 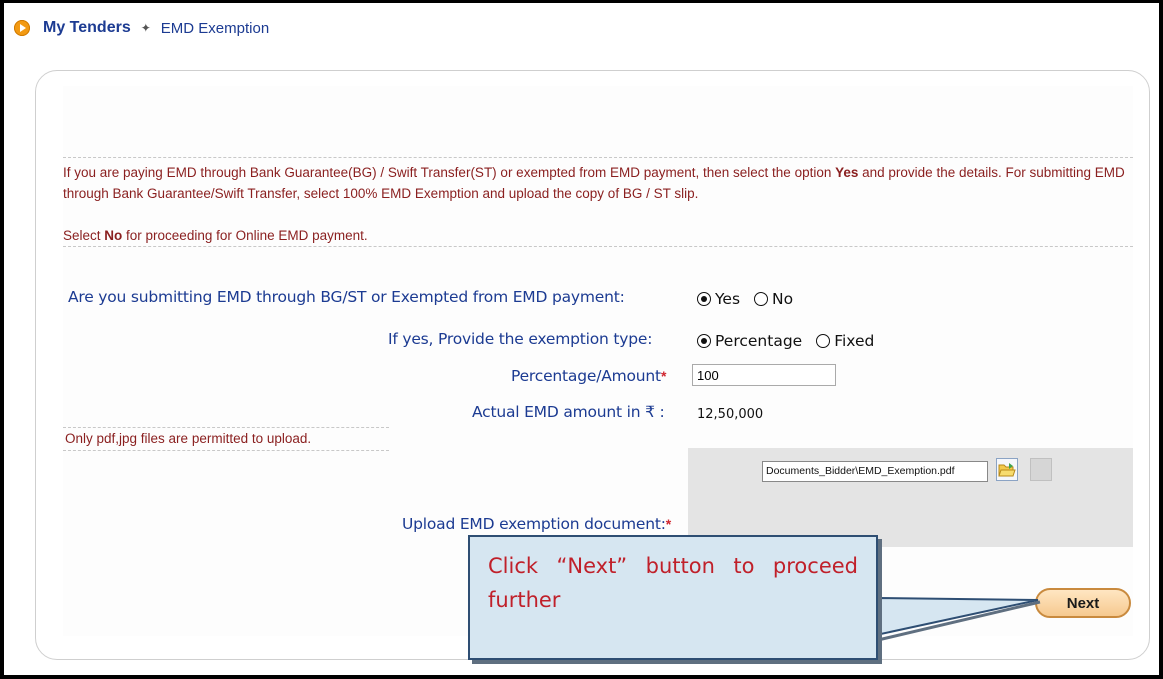 I want to click on instruction-callout: Click “Next” button to proceed further, so click(x=673, y=597).